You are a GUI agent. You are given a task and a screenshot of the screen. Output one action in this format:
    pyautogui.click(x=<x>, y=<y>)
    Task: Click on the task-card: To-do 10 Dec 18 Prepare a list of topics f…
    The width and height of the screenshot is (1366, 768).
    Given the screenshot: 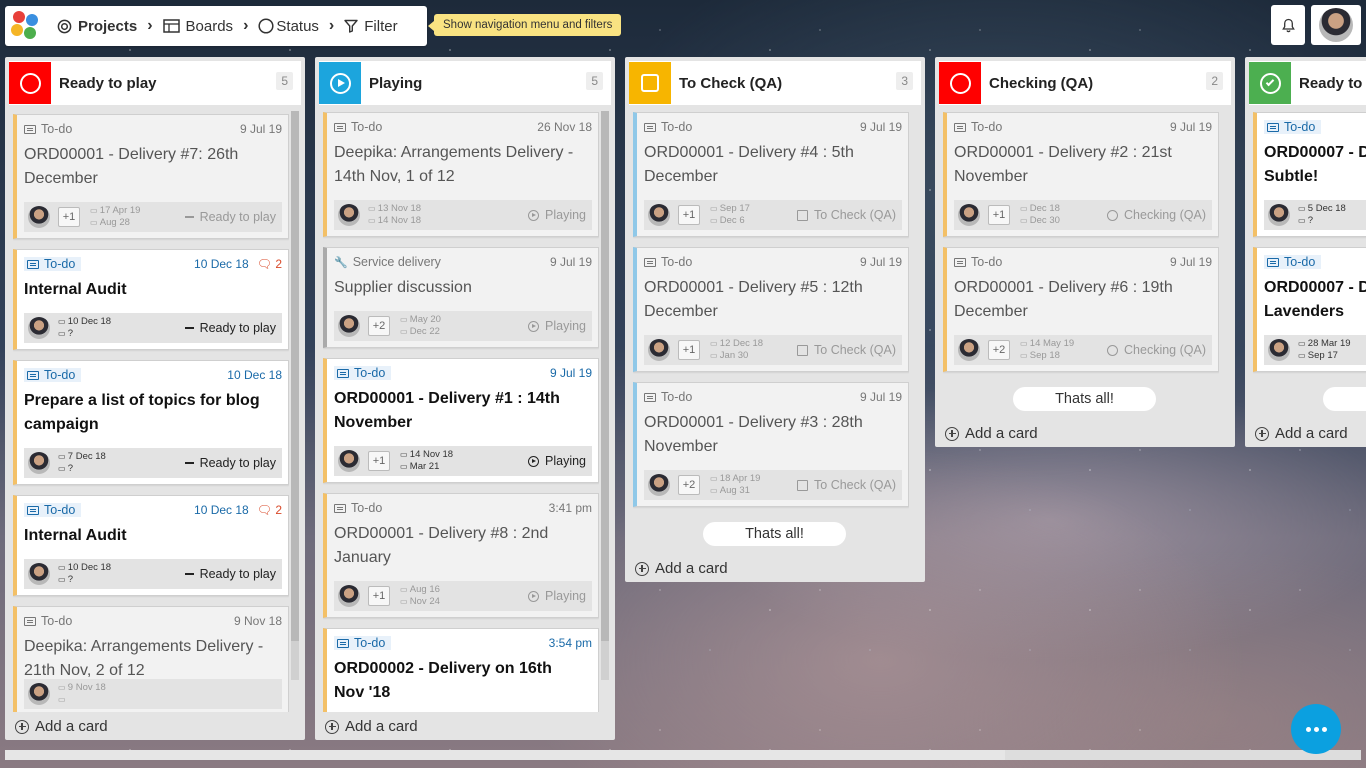 What is the action you would take?
    pyautogui.click(x=151, y=422)
    